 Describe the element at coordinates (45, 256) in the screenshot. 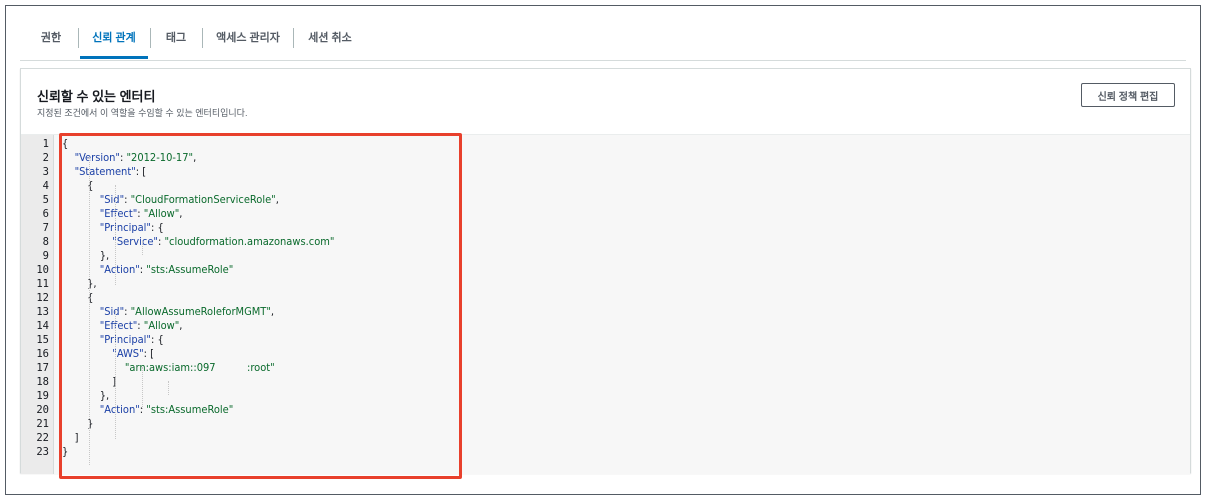

I see `line-number: 9` at that location.